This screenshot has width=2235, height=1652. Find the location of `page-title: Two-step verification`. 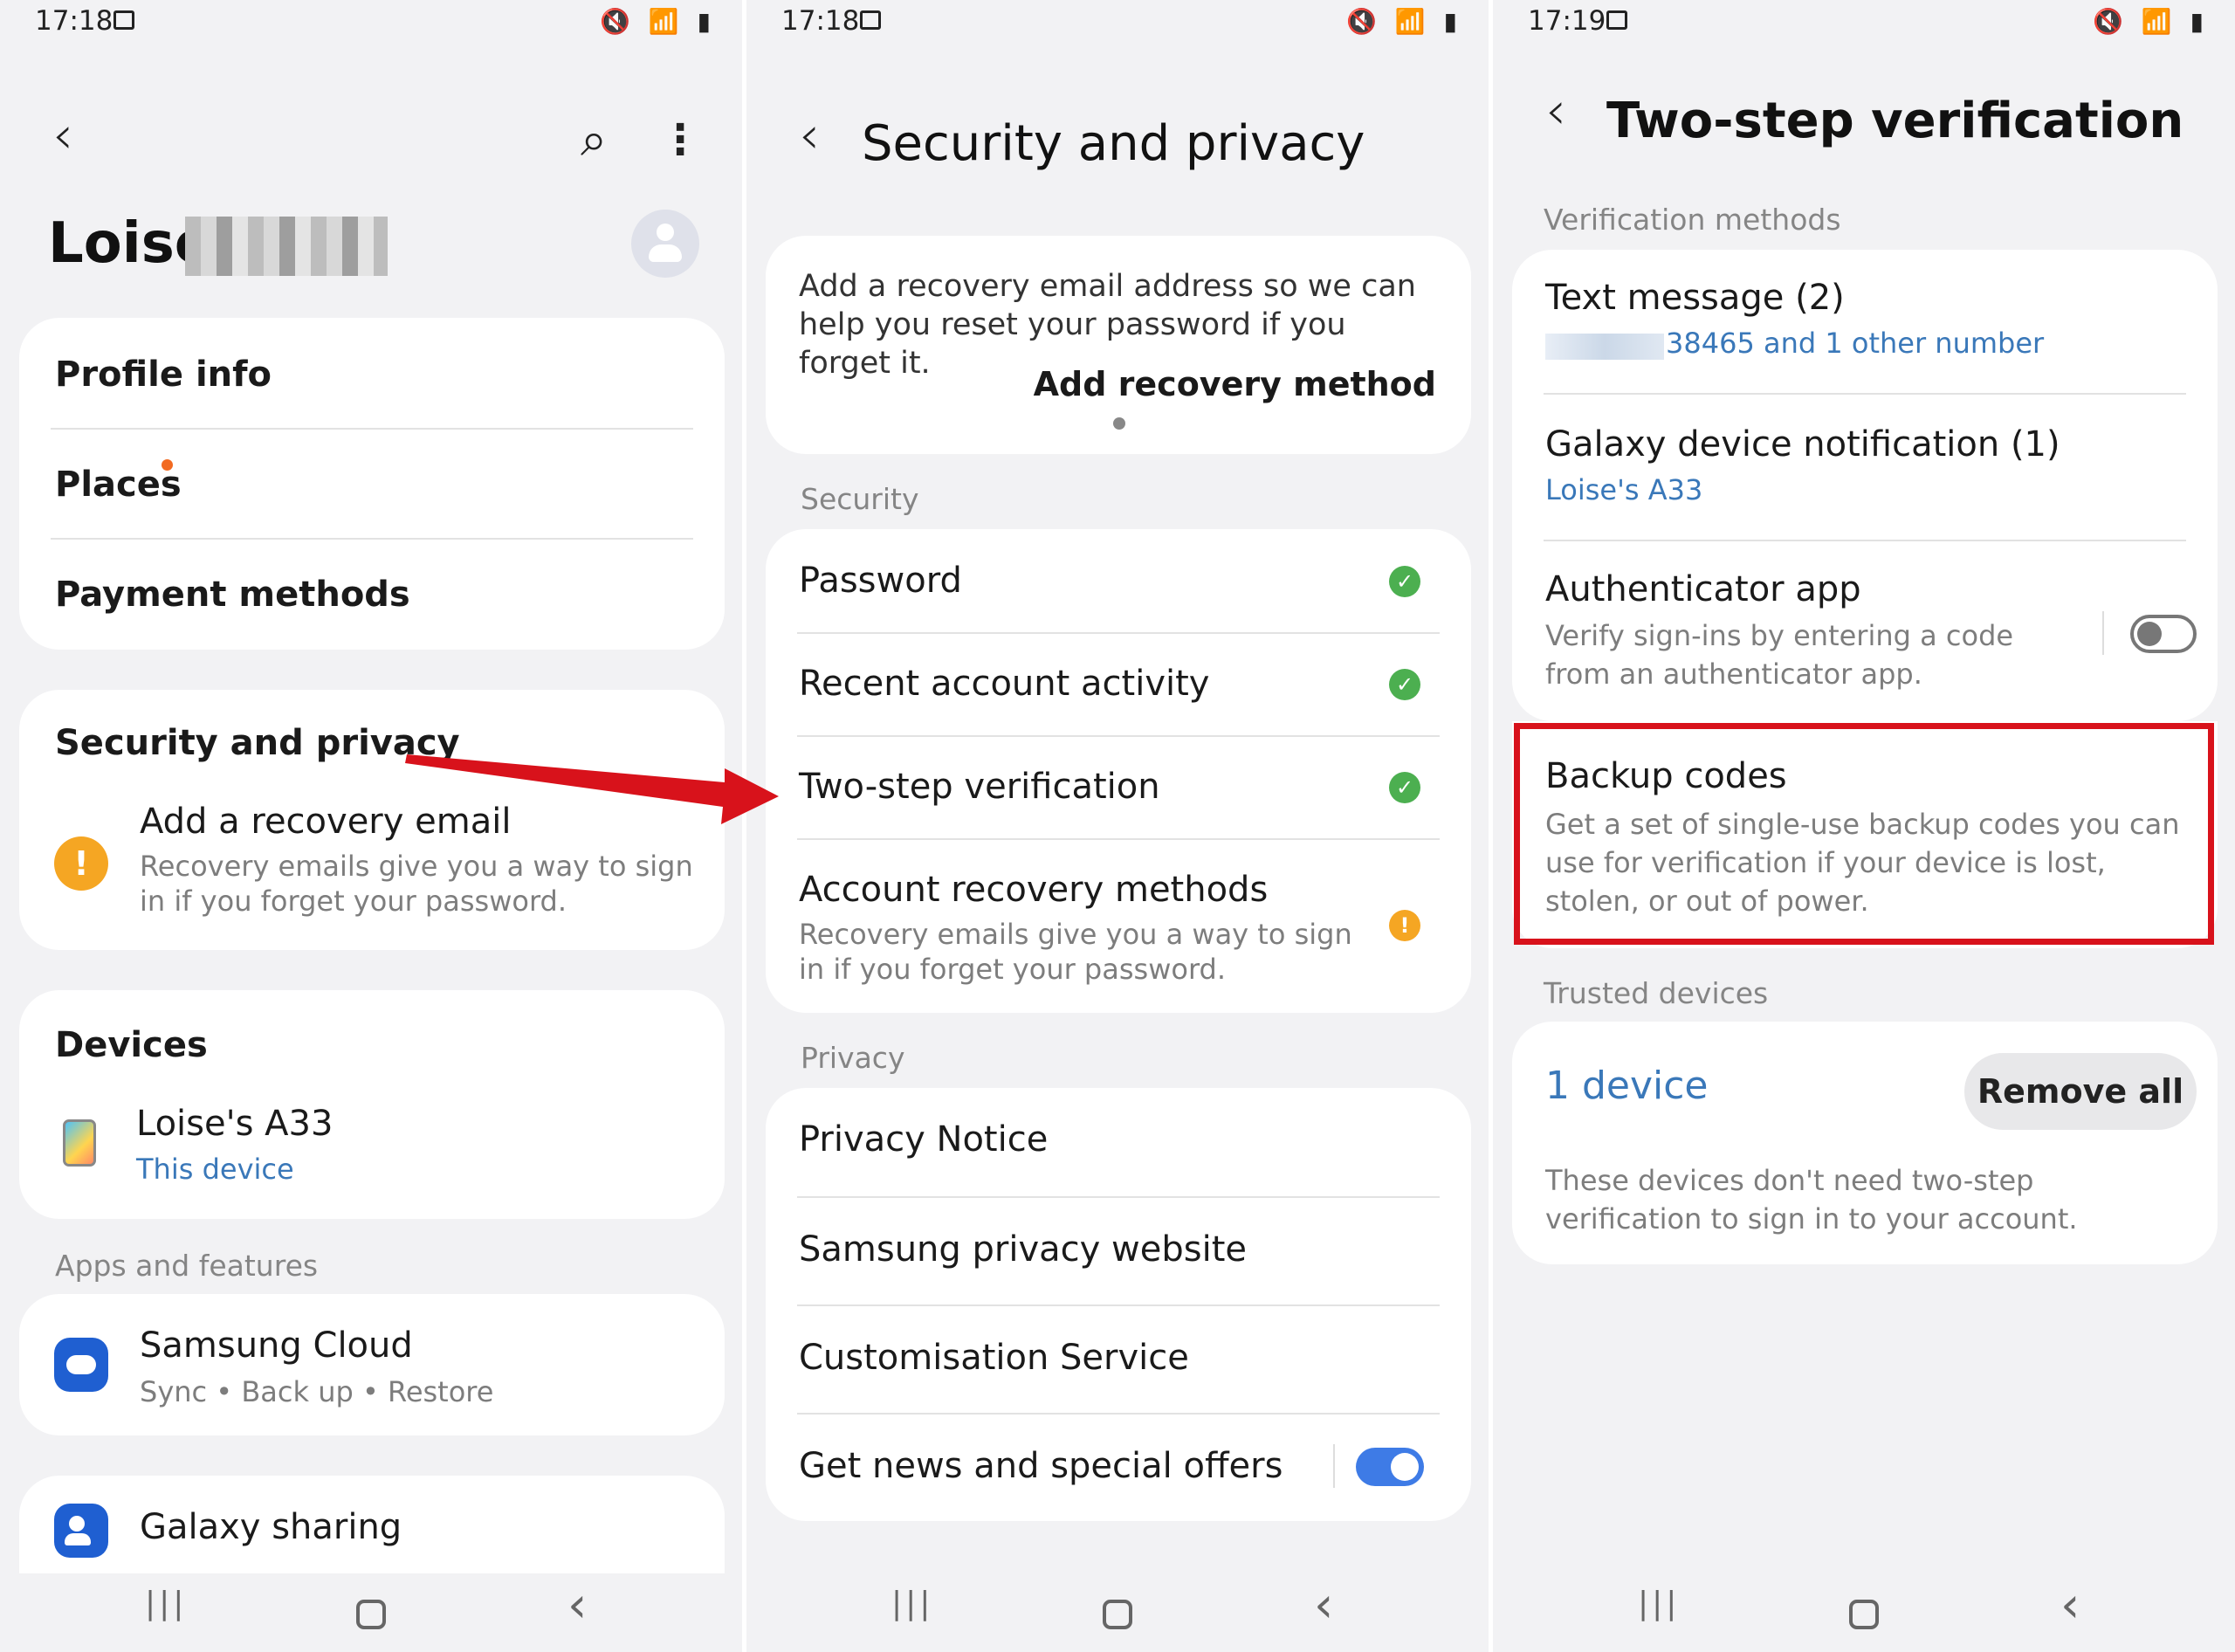

page-title: Two-step verification is located at coordinates (1895, 121).